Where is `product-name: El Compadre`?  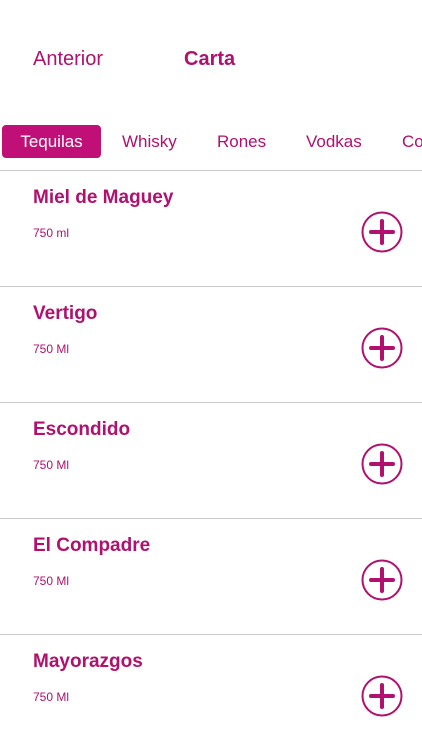
product-name: El Compadre is located at coordinates (92, 545).